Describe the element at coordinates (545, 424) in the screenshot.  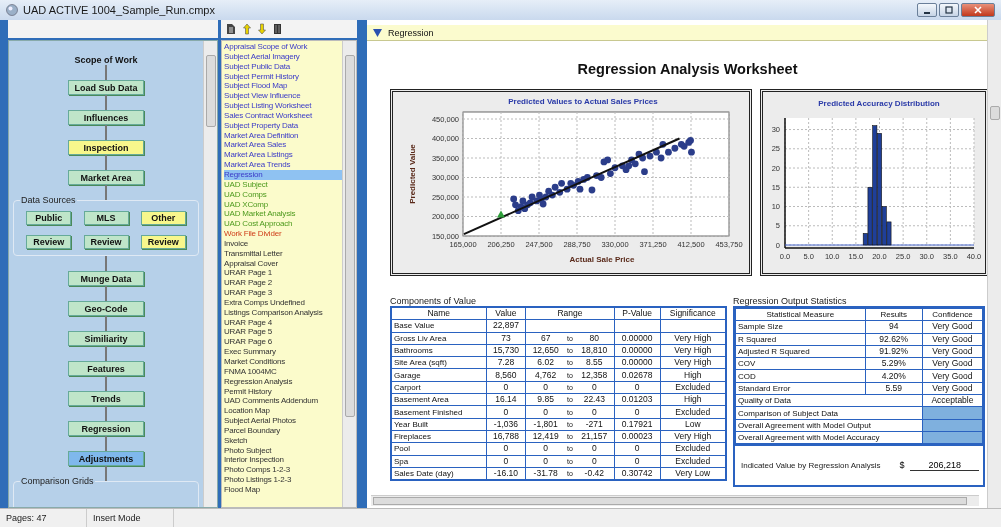
I see `table-cell: -1,801` at that location.